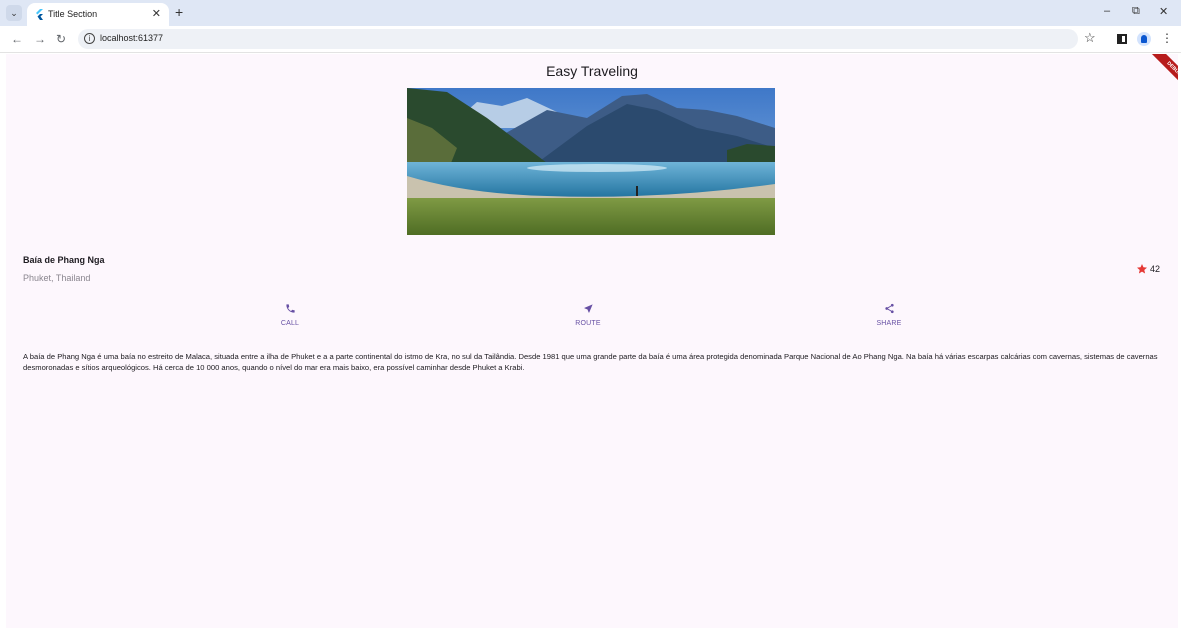 This screenshot has width=1181, height=628. I want to click on call-button: CALL, so click(290, 315).